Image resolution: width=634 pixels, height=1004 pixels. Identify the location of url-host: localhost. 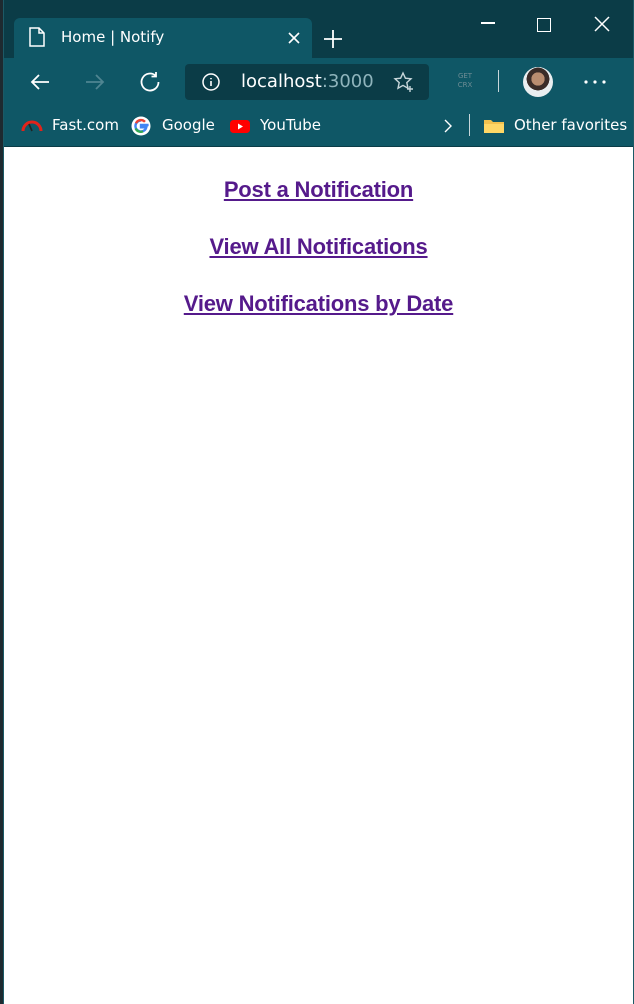
(281, 81).